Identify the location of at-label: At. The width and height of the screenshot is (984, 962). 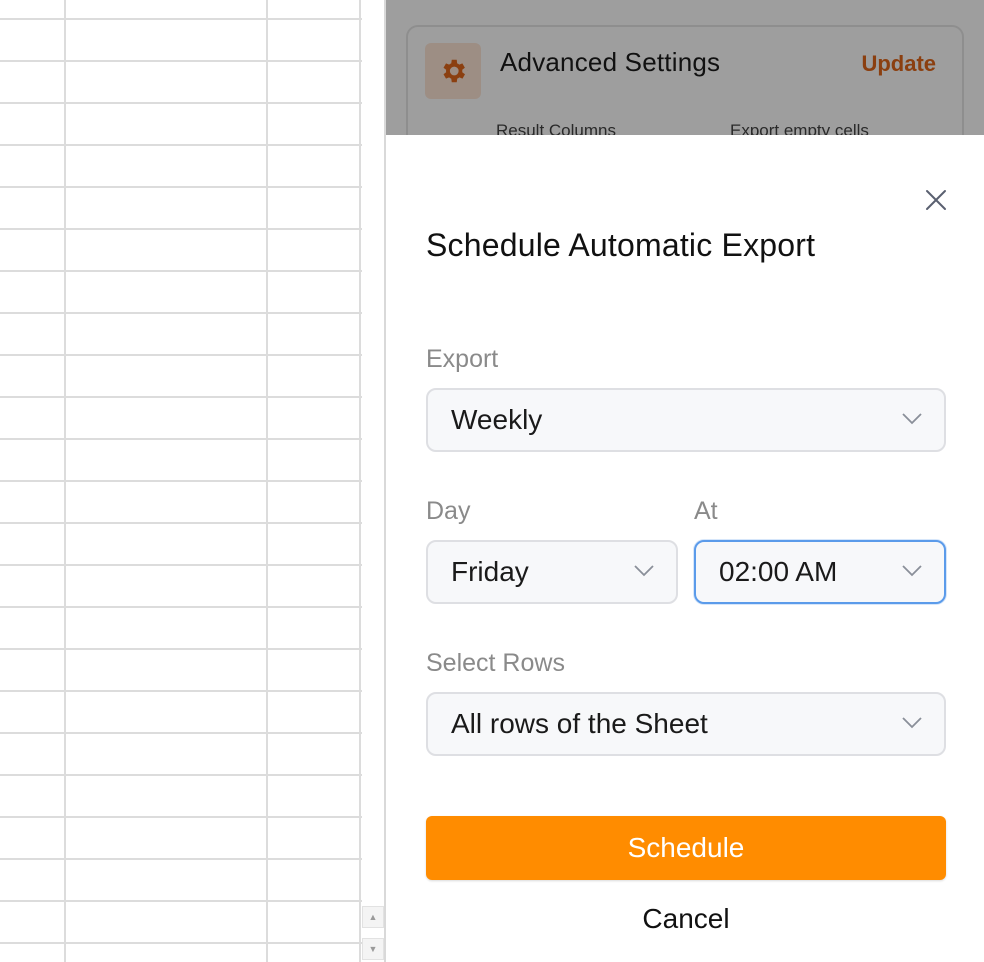
(706, 511).